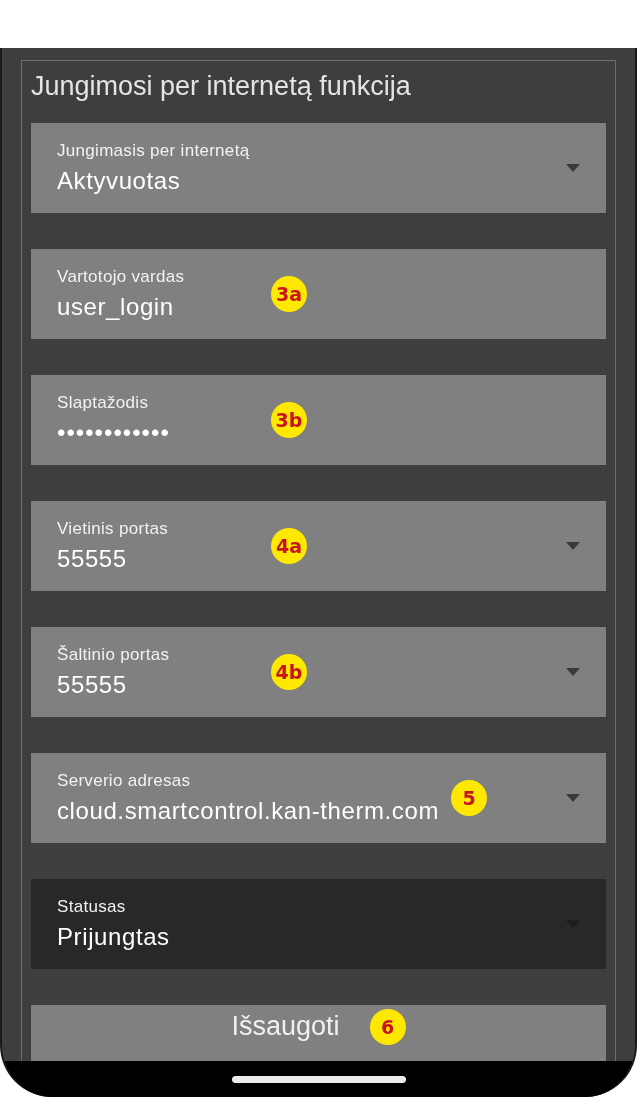 This screenshot has height=1097, width=637. What do you see at coordinates (114, 655) in the screenshot?
I see `field-label: Šaltinio portas` at bounding box center [114, 655].